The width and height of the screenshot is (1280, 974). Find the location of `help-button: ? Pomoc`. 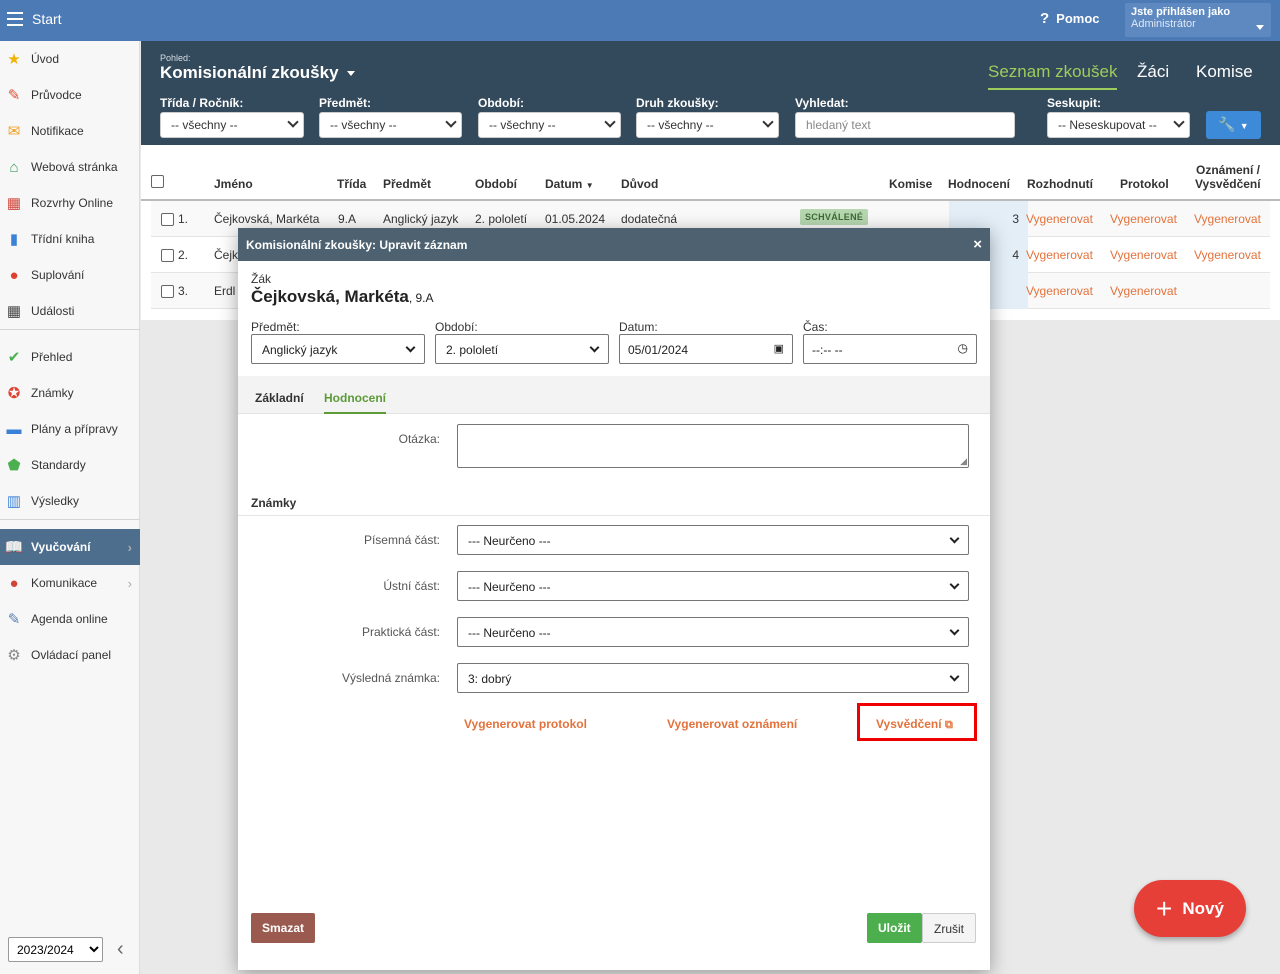

help-button: ? Pomoc is located at coordinates (1070, 18).